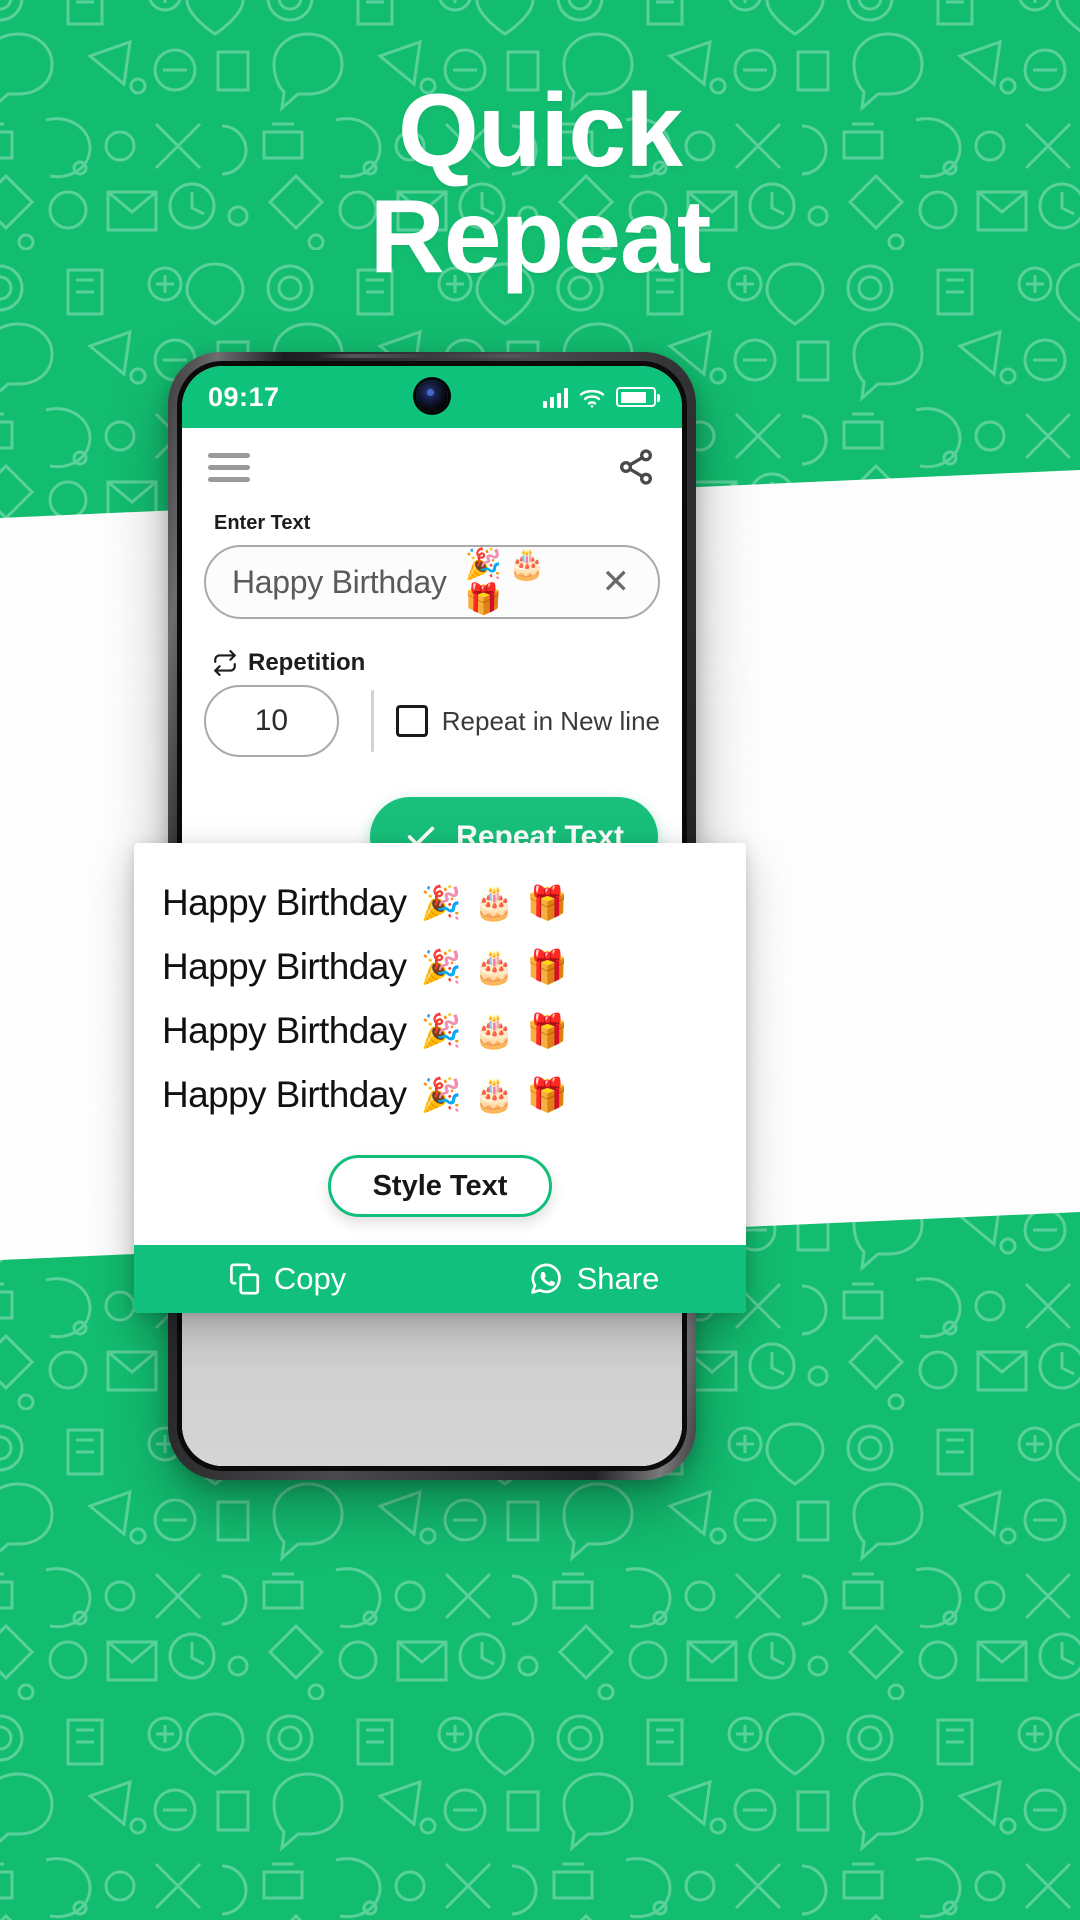  I want to click on repetition-header: Repetition, so click(436, 663).